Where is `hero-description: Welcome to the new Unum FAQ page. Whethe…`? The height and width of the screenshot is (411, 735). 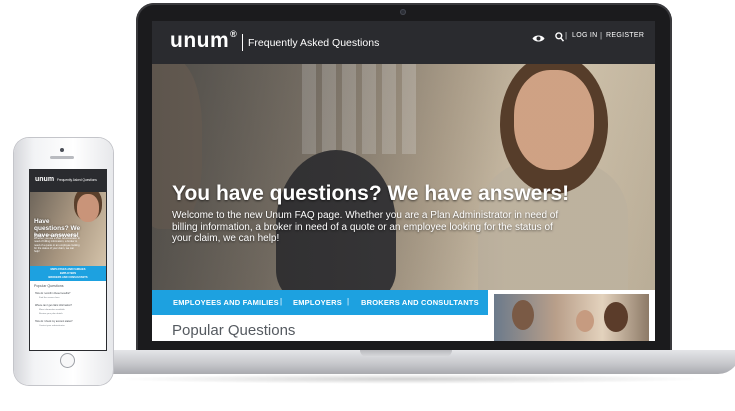 hero-description: Welcome to the new Unum FAQ page. Whethe… is located at coordinates (365, 227).